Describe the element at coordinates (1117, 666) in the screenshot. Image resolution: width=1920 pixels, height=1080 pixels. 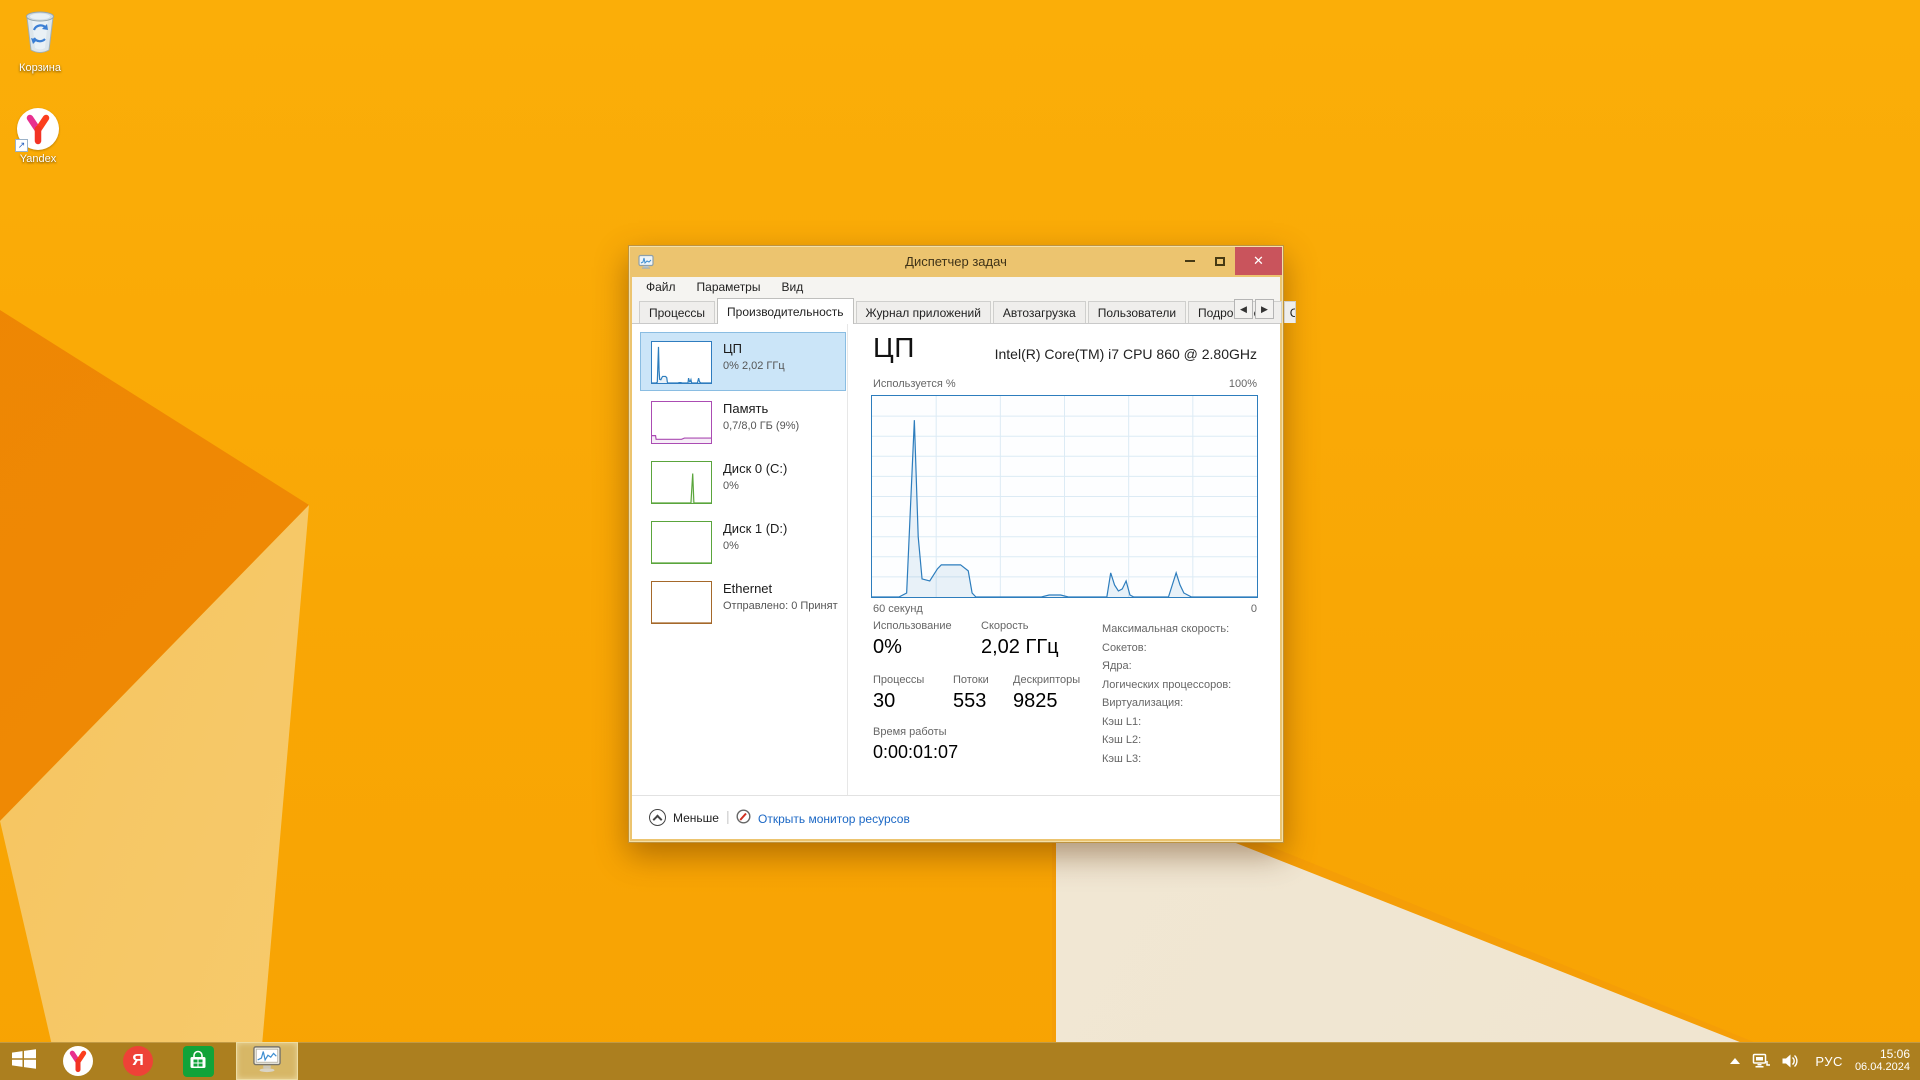
I see `detail-cores: Ядра:` at that location.